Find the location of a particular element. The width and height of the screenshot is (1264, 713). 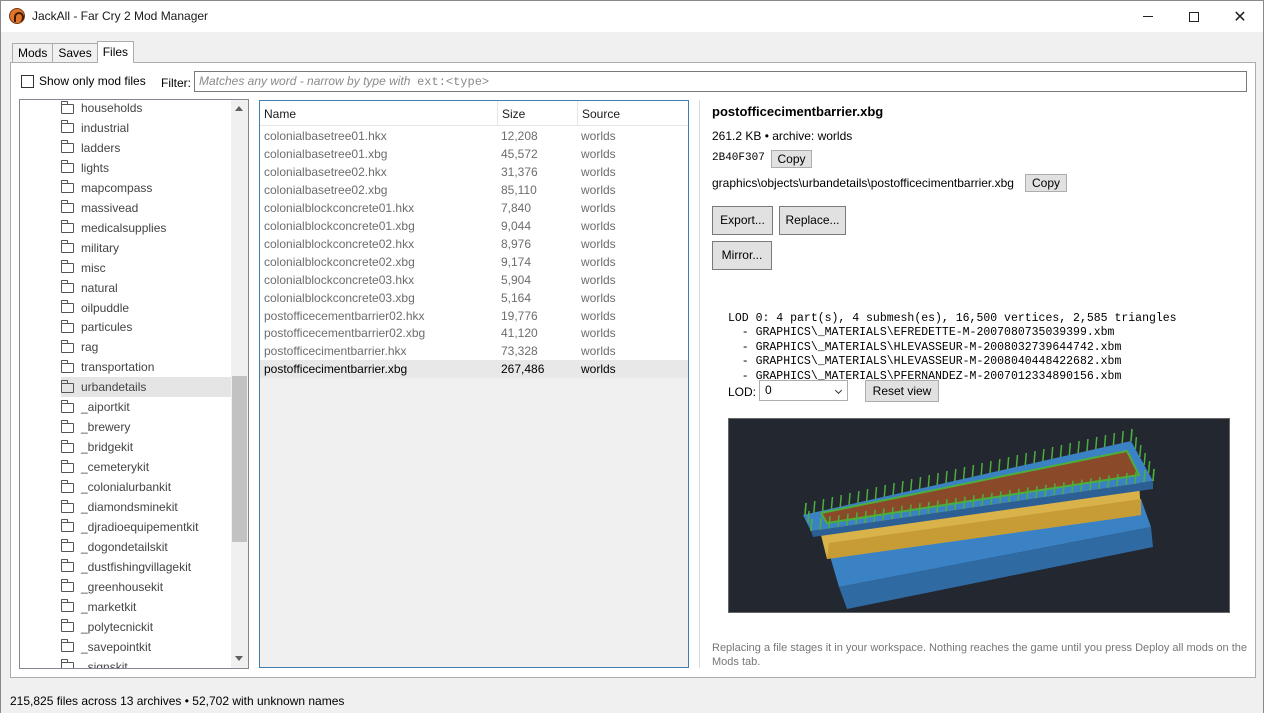

file-row: colonialblockconcrete01.hkx 7,840 worlds is located at coordinates (474, 208).